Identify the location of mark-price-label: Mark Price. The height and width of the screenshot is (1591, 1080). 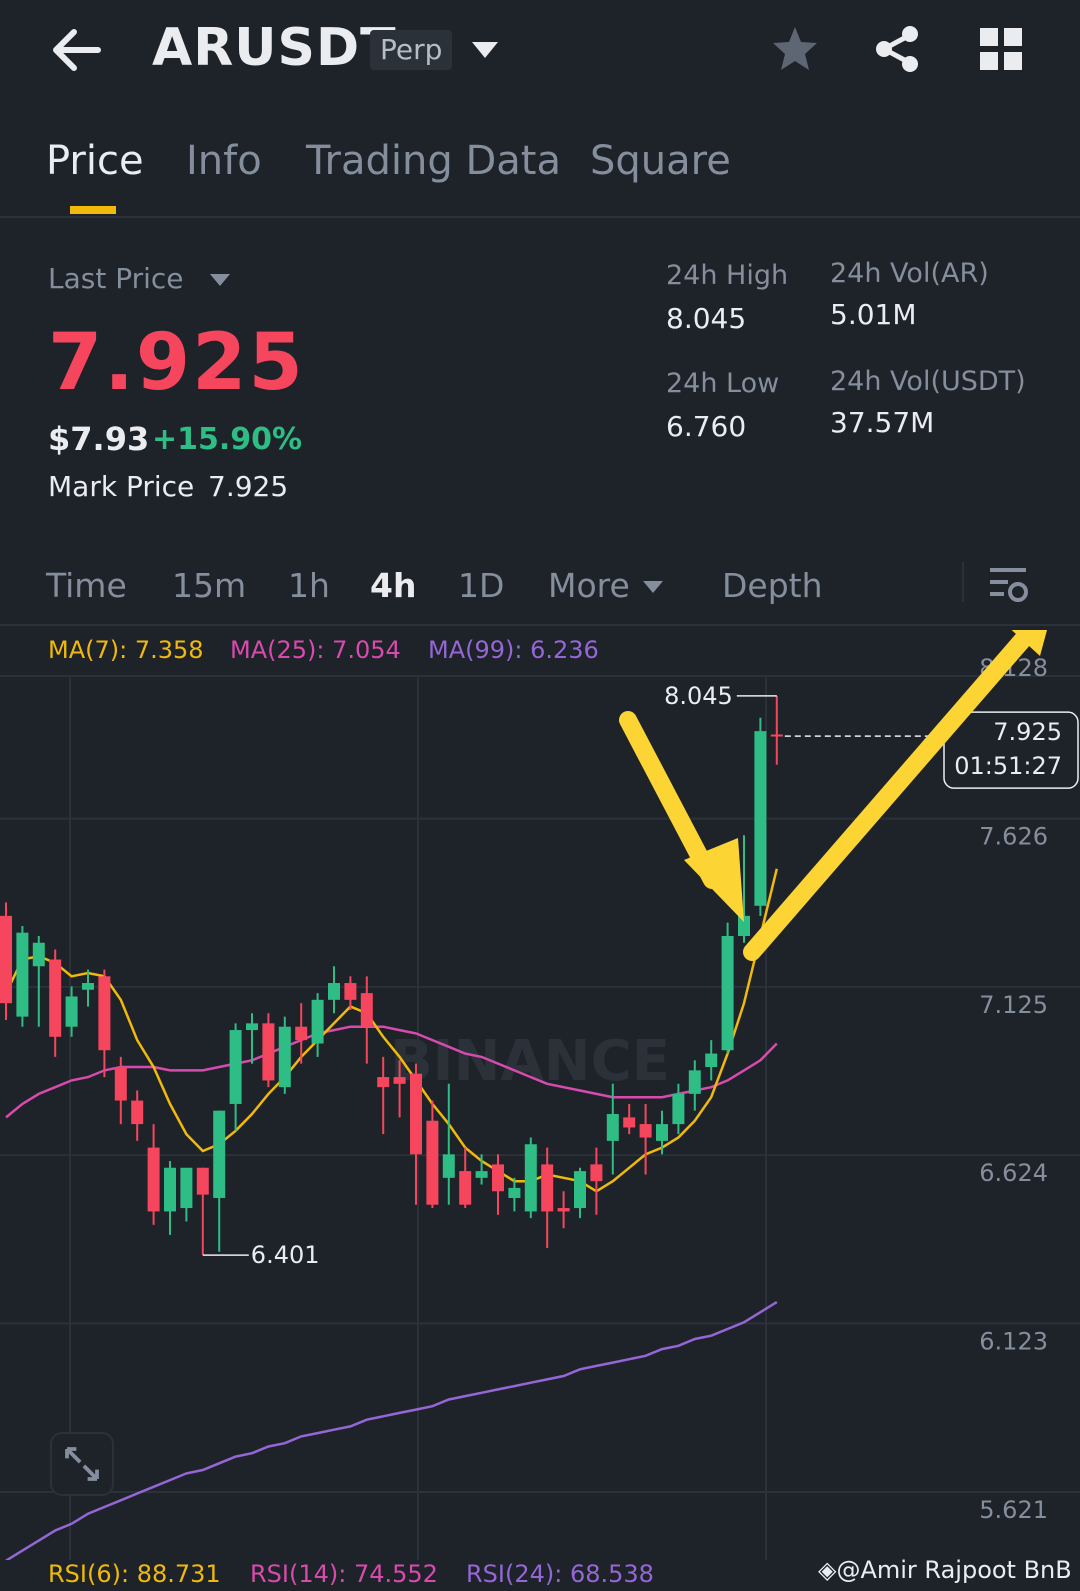
(121, 486).